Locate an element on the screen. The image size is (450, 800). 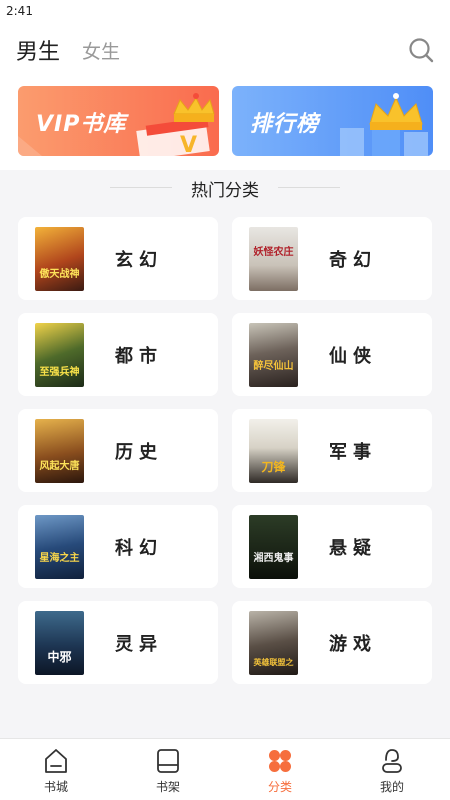
nav-profile: 我的 is located at coordinates (392, 769).